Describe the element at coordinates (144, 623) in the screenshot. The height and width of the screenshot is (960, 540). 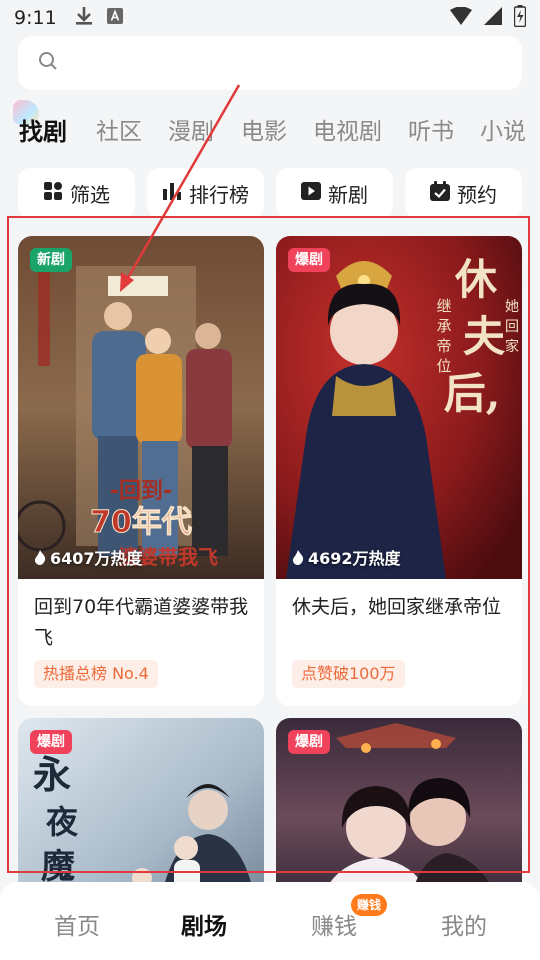
I see `drama-title: 回到70年代霸道婆婆带我飞` at that location.